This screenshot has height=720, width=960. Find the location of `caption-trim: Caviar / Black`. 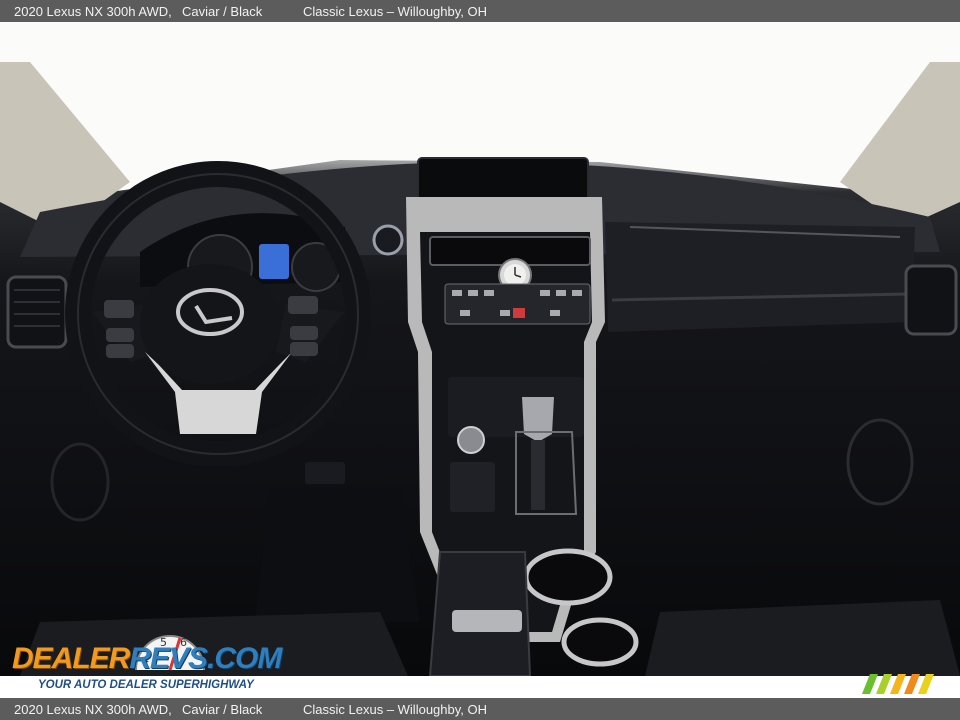

caption-trim: Caviar / Black is located at coordinates (222, 11).